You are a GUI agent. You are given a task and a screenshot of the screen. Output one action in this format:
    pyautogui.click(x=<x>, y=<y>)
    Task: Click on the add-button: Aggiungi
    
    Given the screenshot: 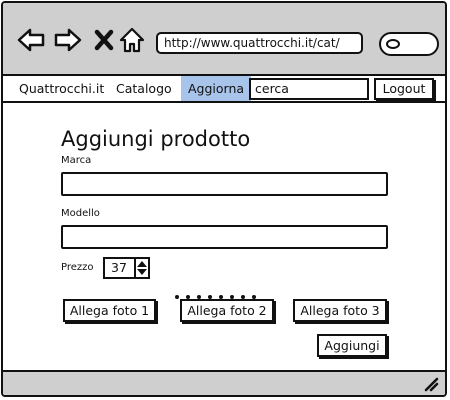 What is the action you would take?
    pyautogui.click(x=352, y=345)
    